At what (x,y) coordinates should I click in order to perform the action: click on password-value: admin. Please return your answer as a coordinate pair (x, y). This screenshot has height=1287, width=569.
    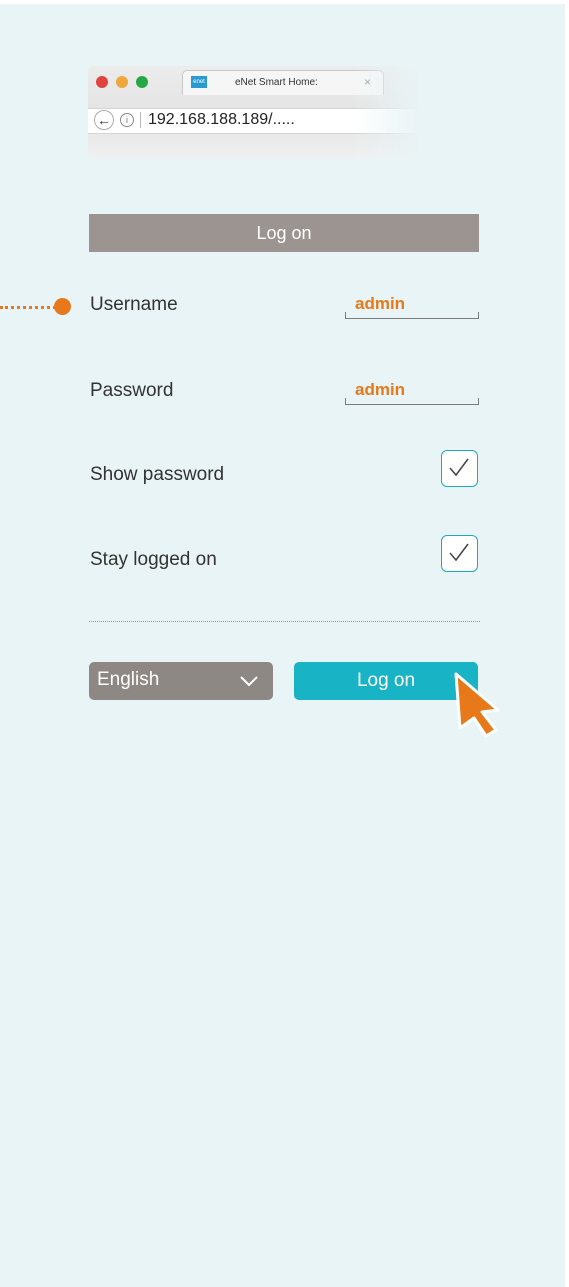
    Looking at the image, I should click on (380, 389).